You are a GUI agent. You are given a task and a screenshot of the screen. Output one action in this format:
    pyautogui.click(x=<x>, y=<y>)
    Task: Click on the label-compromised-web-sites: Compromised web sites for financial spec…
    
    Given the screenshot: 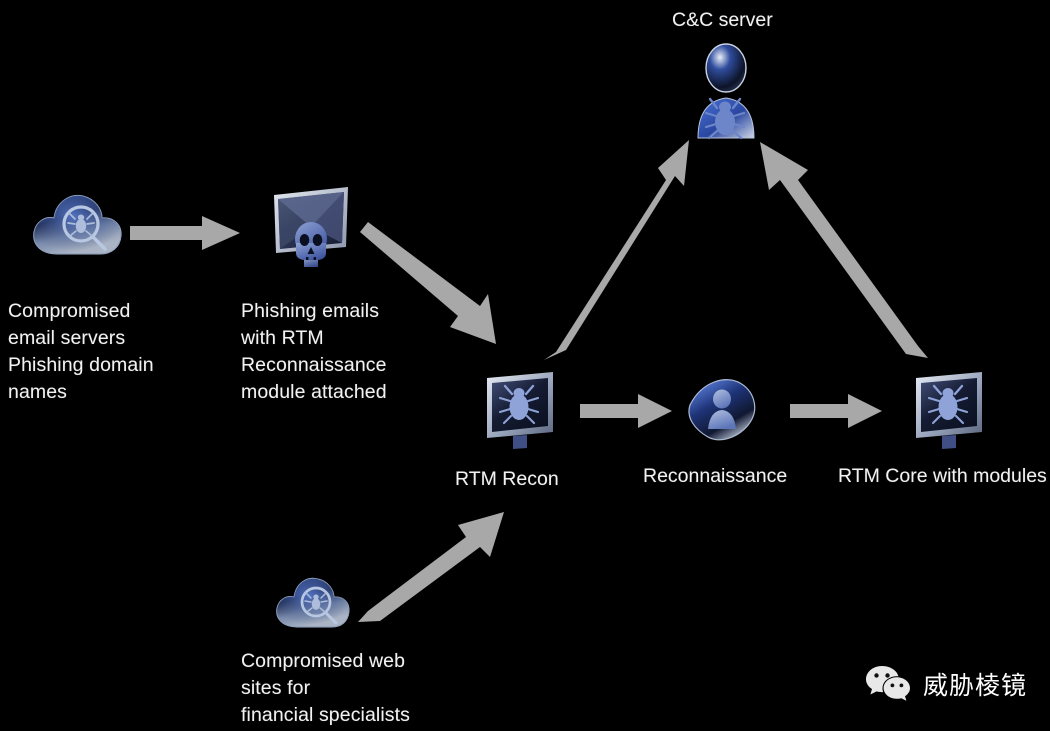 What is the action you would take?
    pyautogui.click(x=326, y=688)
    